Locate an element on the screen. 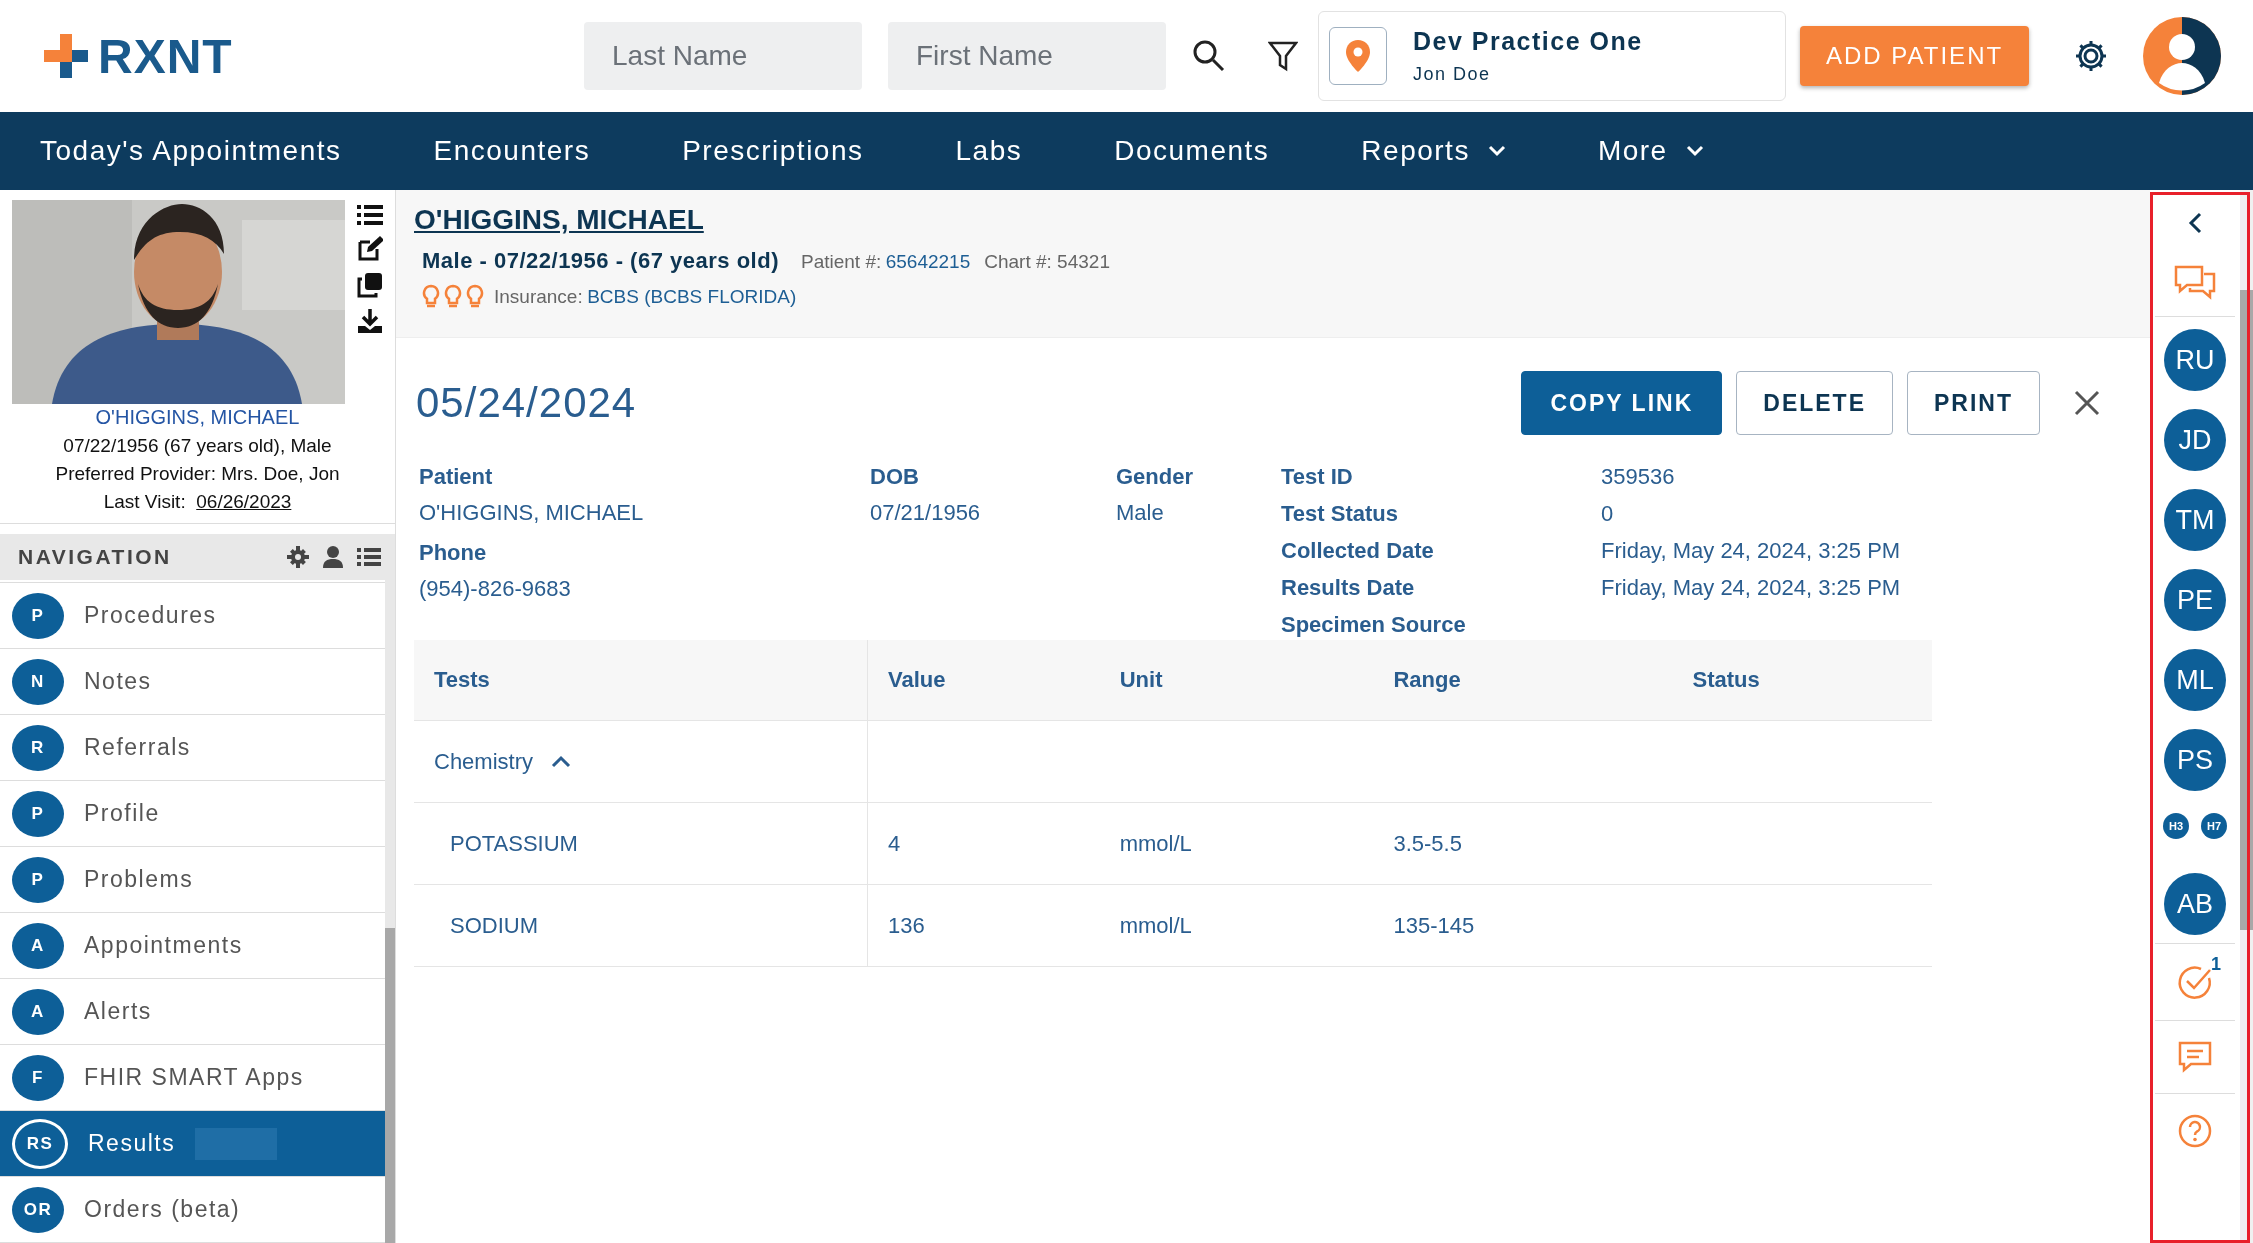  insurance-label: Insurance: is located at coordinates (538, 296).